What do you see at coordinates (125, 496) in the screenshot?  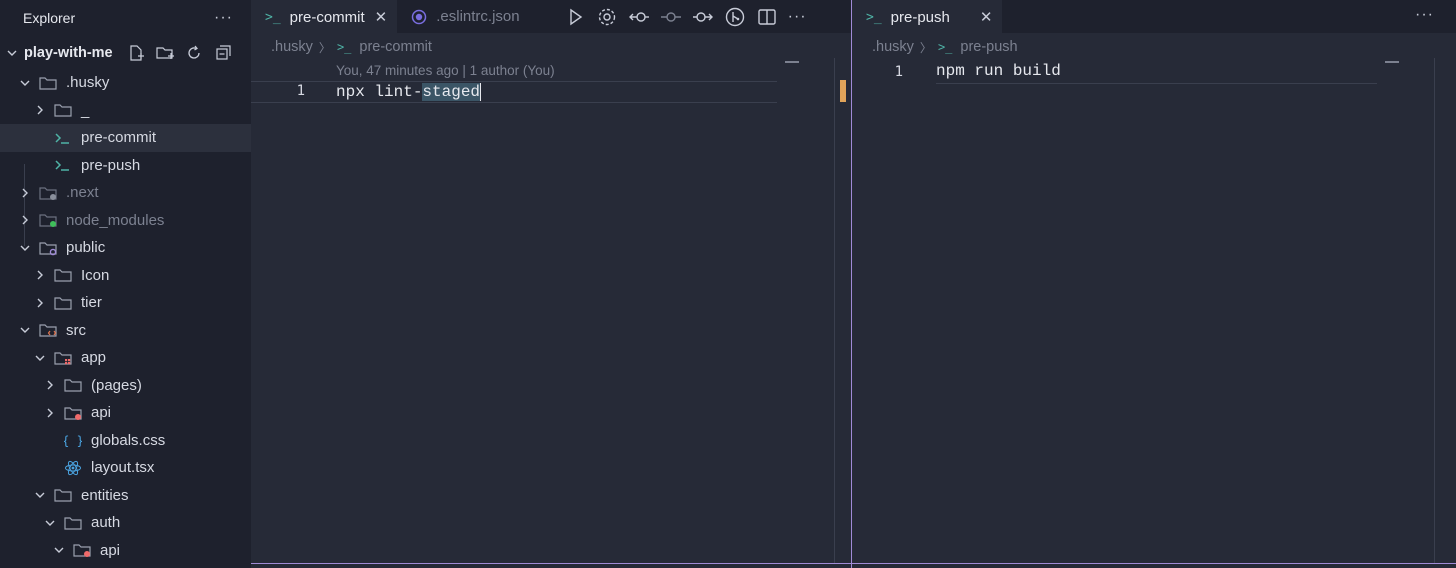 I see `tree-item-entities: entities` at bounding box center [125, 496].